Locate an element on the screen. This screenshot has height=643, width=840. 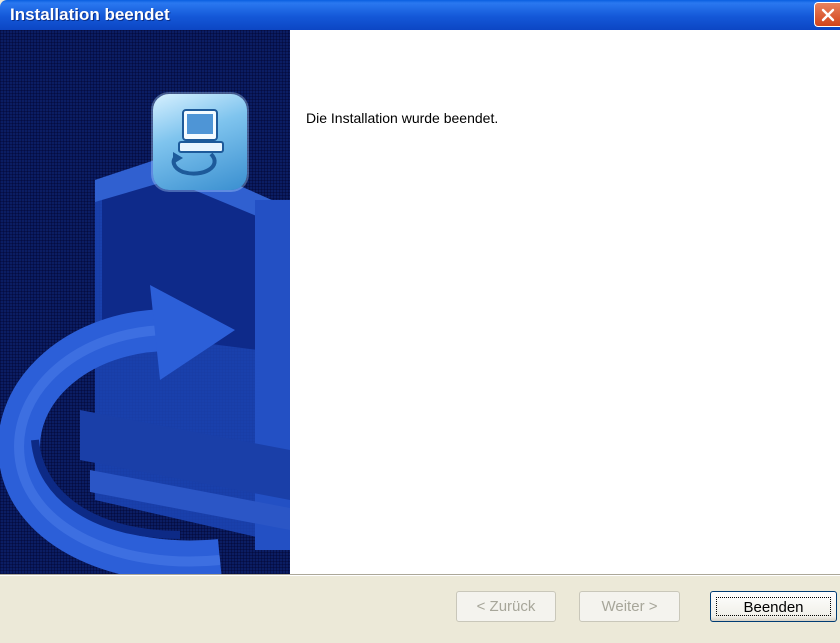
close-icon is located at coordinates (828, 15).